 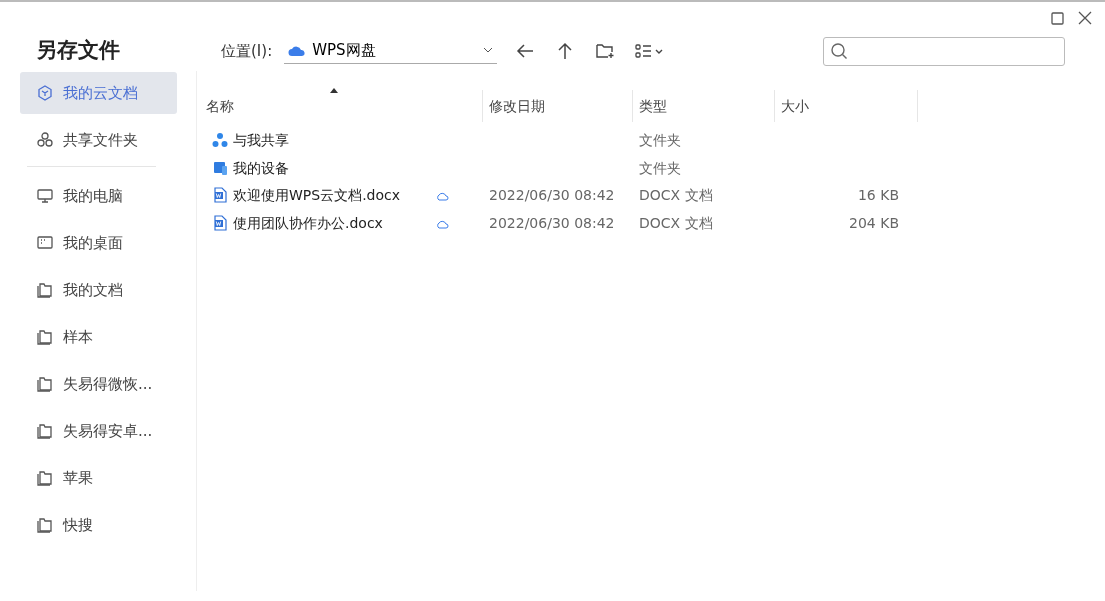 I want to click on close-icon, so click(x=1085, y=18).